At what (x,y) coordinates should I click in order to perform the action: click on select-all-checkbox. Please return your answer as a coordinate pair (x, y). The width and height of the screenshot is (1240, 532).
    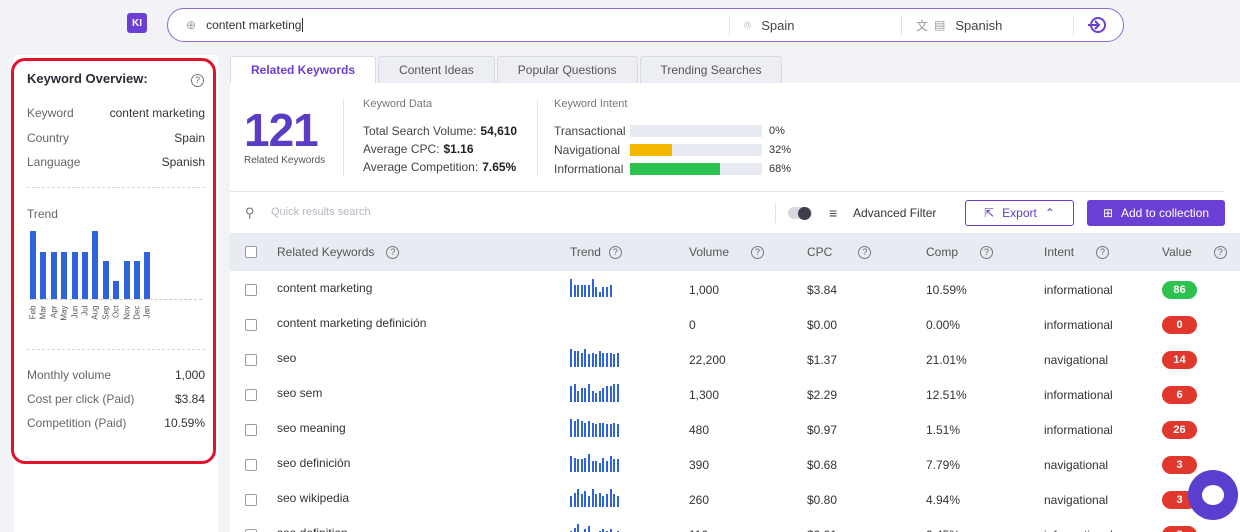
    Looking at the image, I should click on (251, 252).